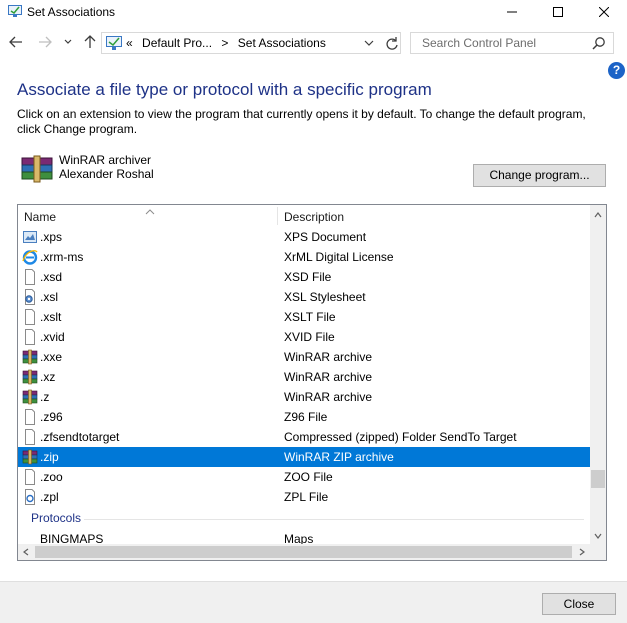 This screenshot has height=623, width=627. What do you see at coordinates (229, 43) in the screenshot?
I see `breadcrumb: « Default Pro... > Set Associations` at bounding box center [229, 43].